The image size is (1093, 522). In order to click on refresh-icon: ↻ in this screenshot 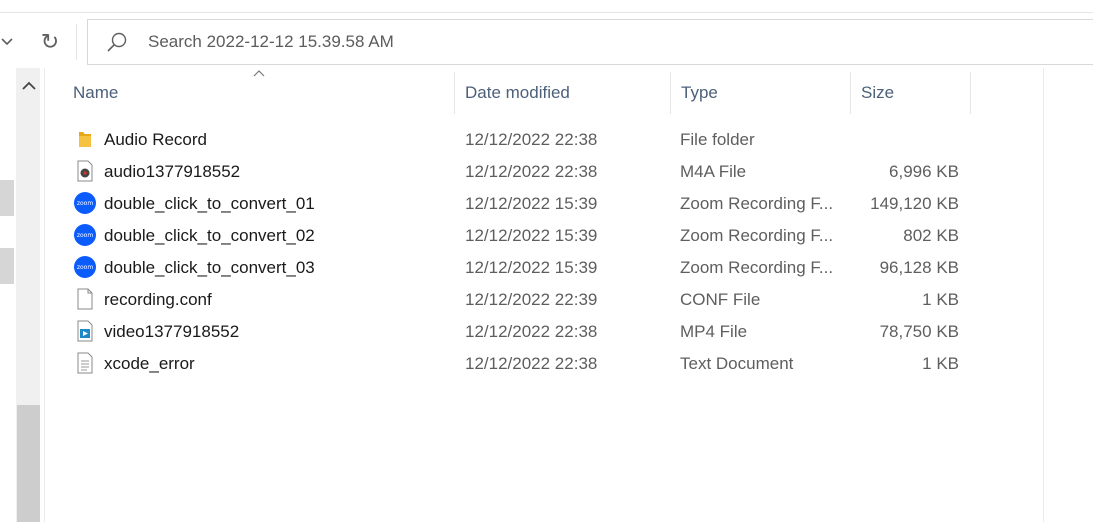, I will do `click(50, 41)`.